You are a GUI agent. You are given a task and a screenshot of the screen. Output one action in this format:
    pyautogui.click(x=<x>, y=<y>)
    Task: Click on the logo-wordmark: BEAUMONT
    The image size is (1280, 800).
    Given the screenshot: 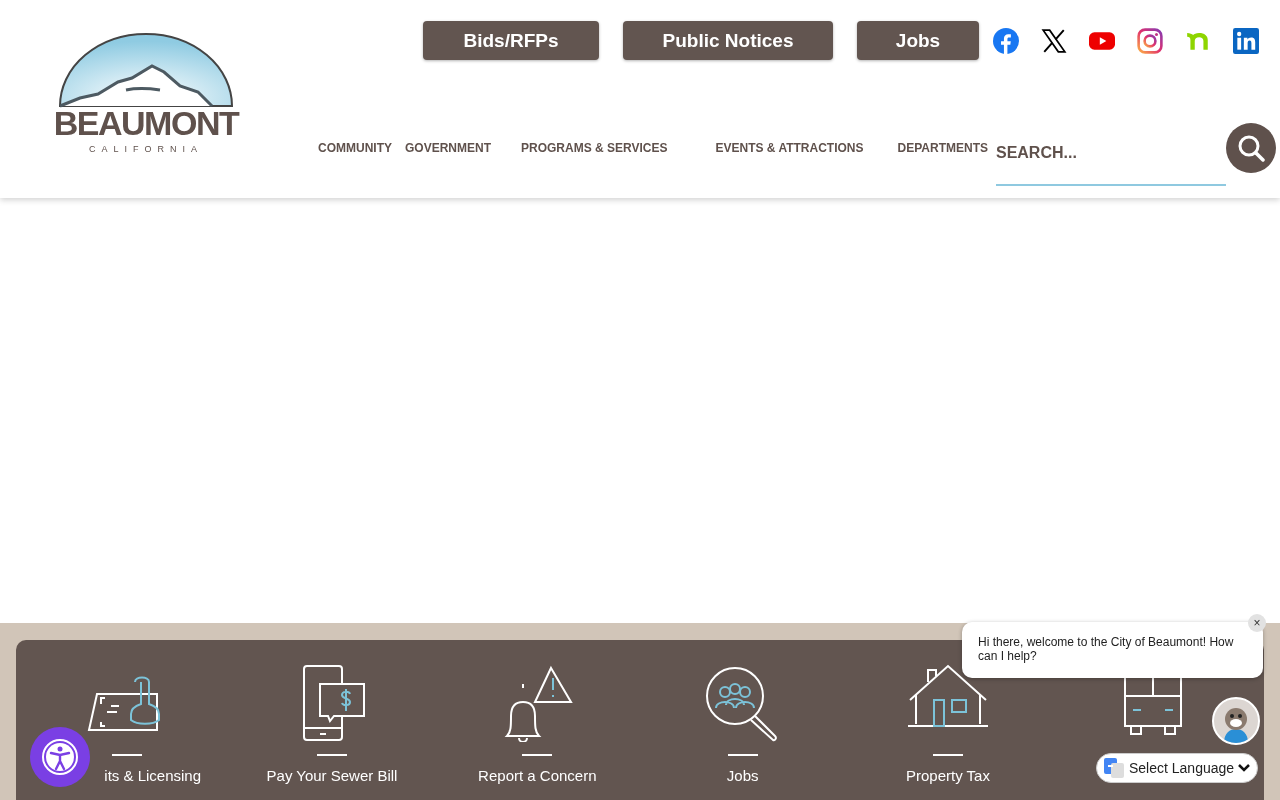 What is the action you would take?
    pyautogui.click(x=146, y=123)
    